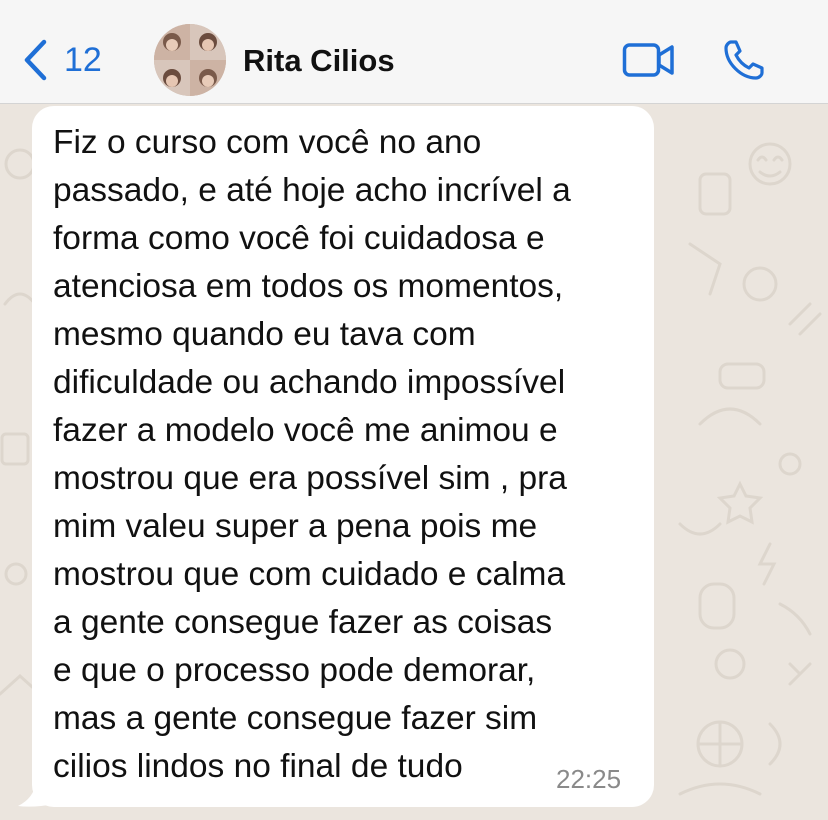 This screenshot has width=828, height=820. I want to click on phone-icon, so click(744, 60).